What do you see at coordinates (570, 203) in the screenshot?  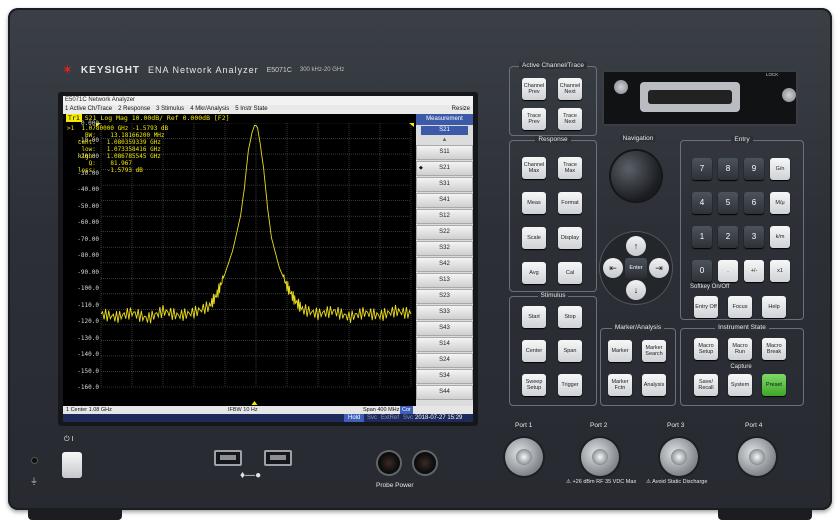 I see `format-key: Format` at bounding box center [570, 203].